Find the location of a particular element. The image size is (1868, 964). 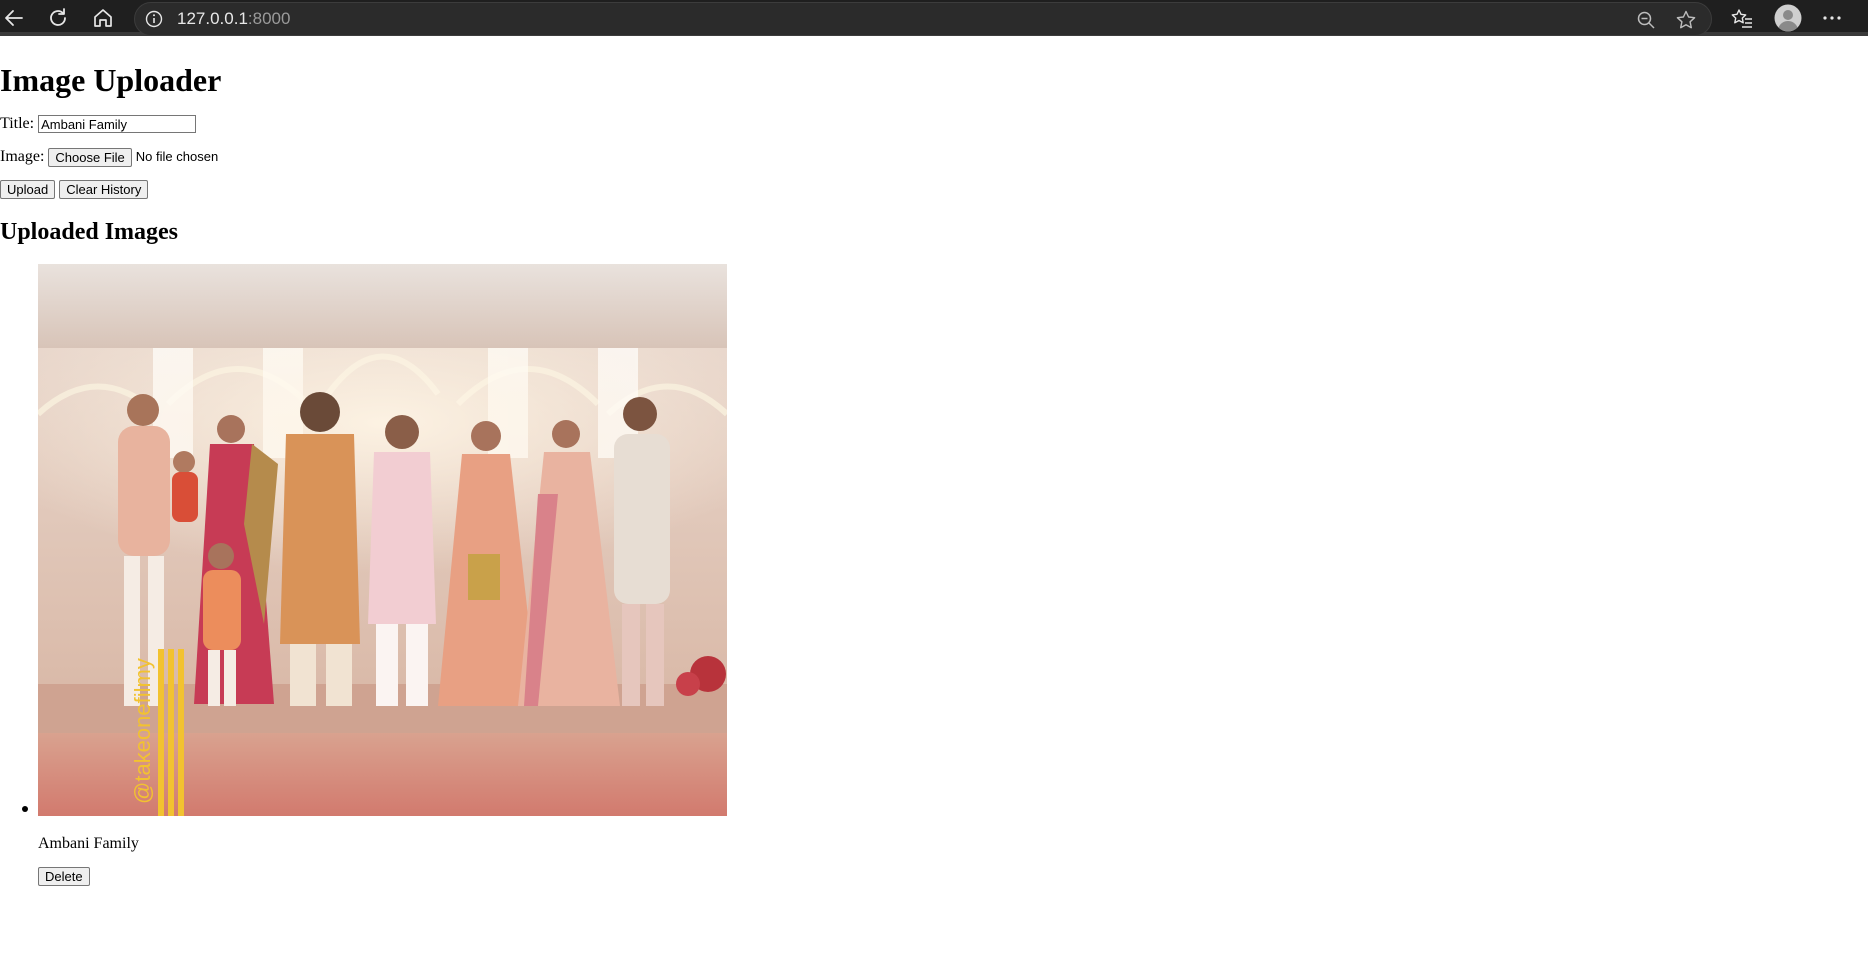

file-status: No file chosen is located at coordinates (177, 156).